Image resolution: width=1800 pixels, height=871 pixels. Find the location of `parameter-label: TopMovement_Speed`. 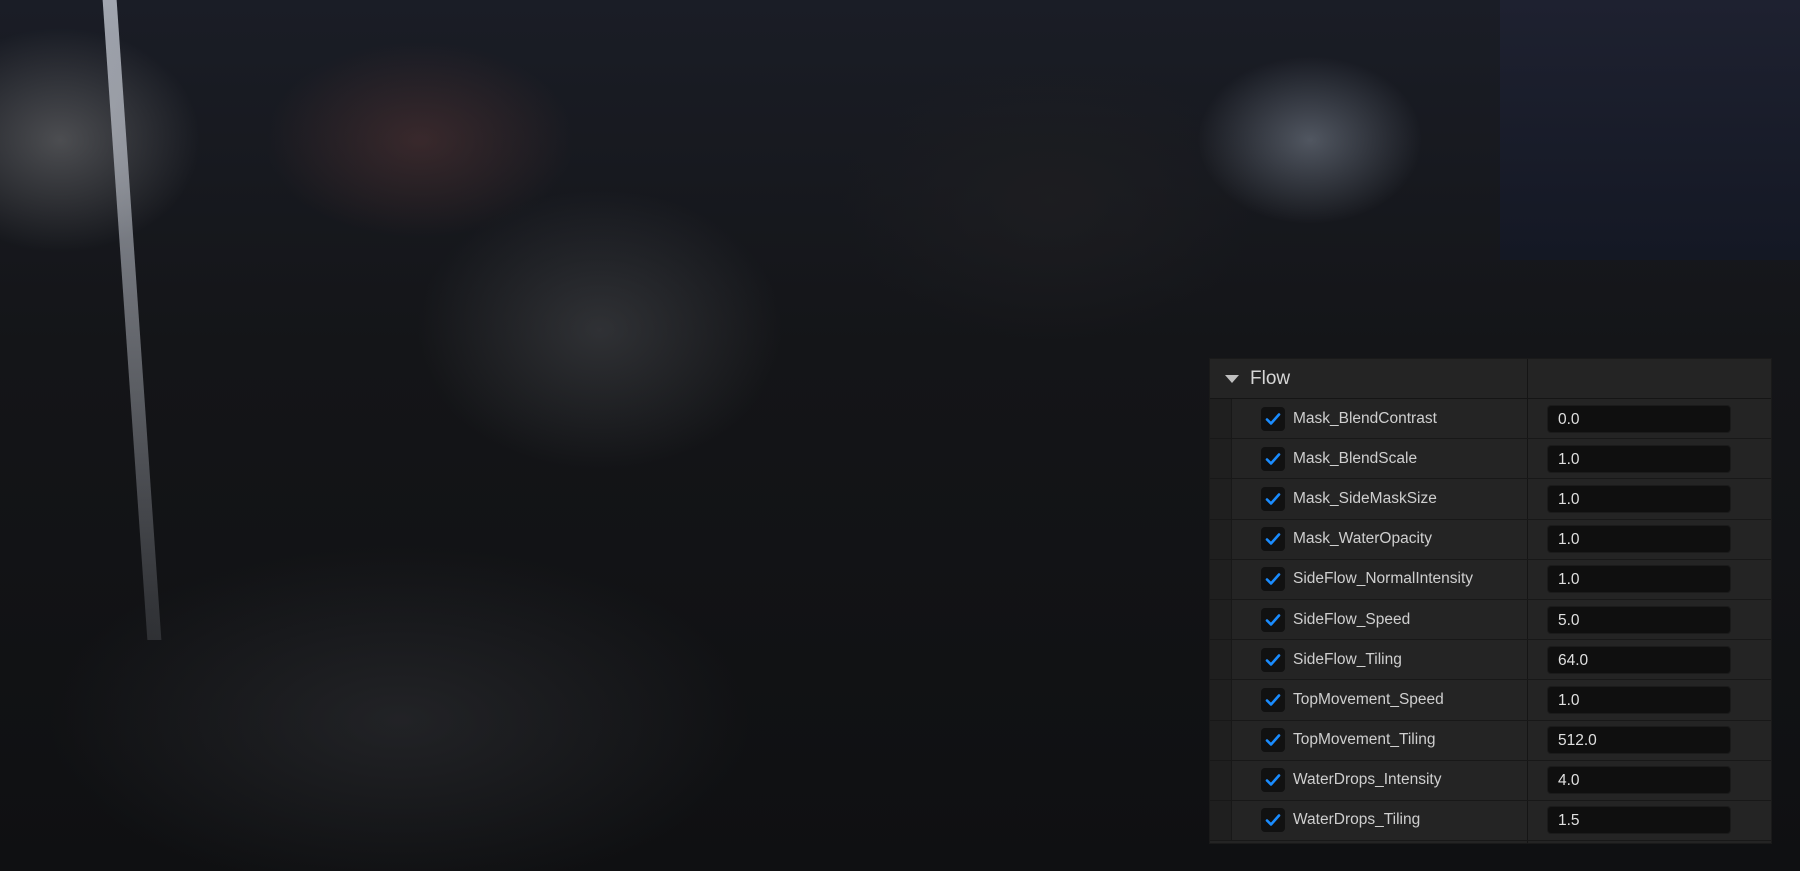

parameter-label: TopMovement_Speed is located at coordinates (1368, 699).